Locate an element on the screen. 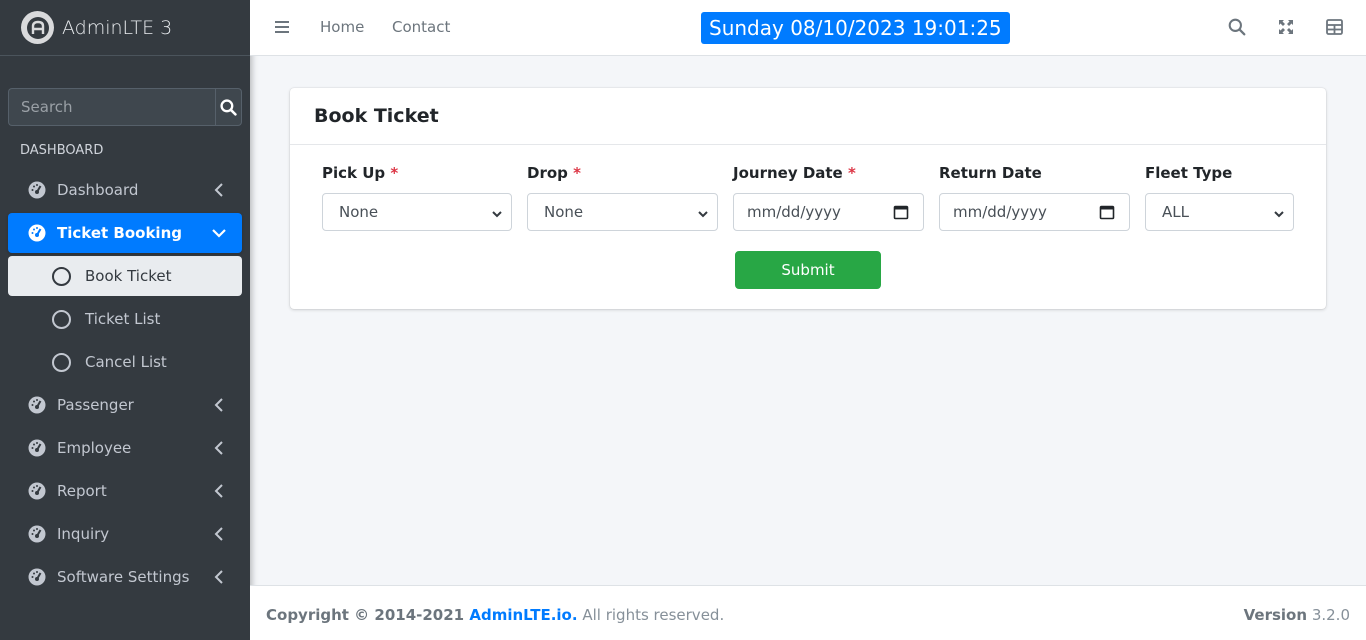 Image resolution: width=1366 pixels, height=640 pixels. field-label: Return Date is located at coordinates (990, 173).